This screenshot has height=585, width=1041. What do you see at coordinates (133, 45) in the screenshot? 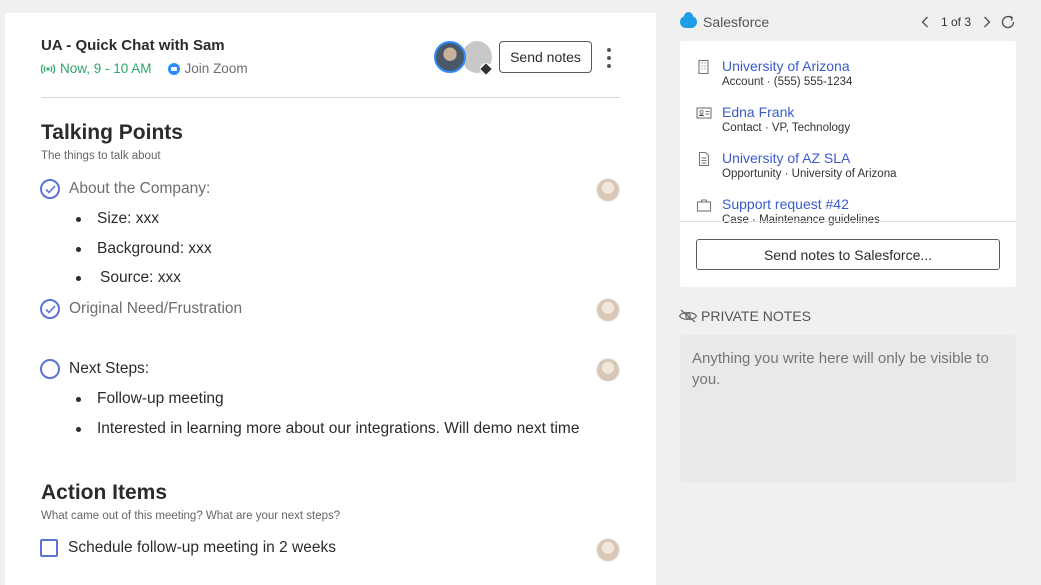
I see `meeting-title: UA - Quick Chat with Sam` at bounding box center [133, 45].